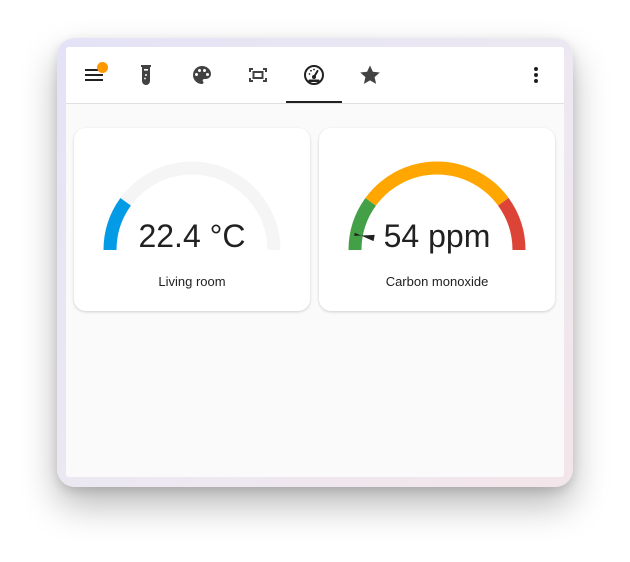  I want to click on gauge-card-carbon-monoxide: 54 ppm Carbon monoxide, so click(437, 219).